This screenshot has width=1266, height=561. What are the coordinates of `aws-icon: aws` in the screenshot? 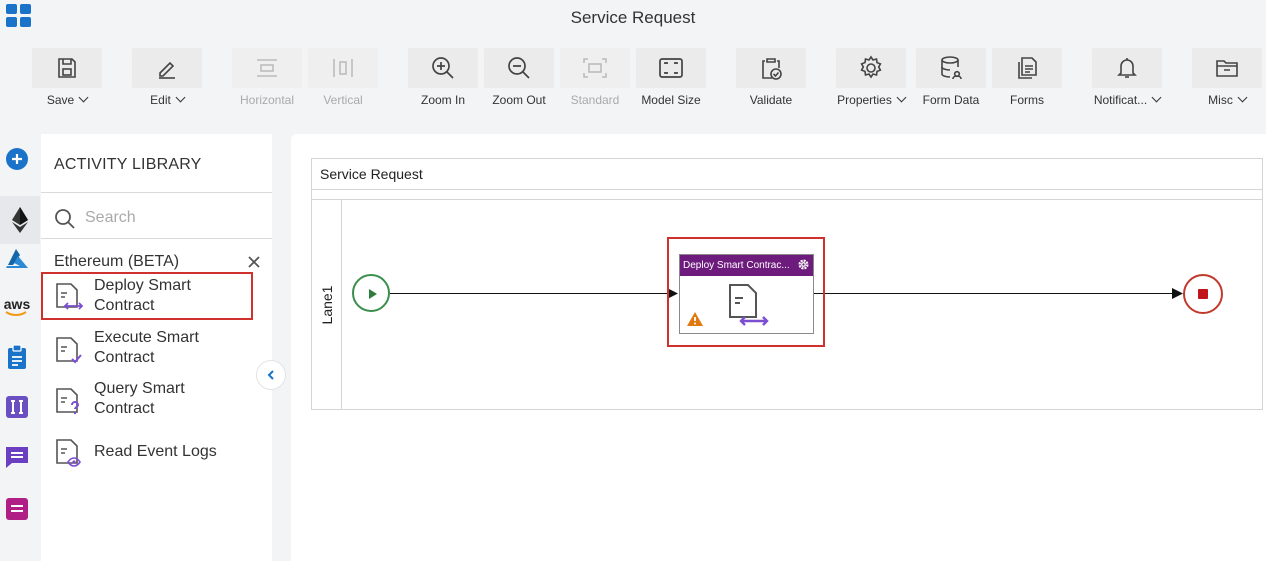 It's located at (17, 307).